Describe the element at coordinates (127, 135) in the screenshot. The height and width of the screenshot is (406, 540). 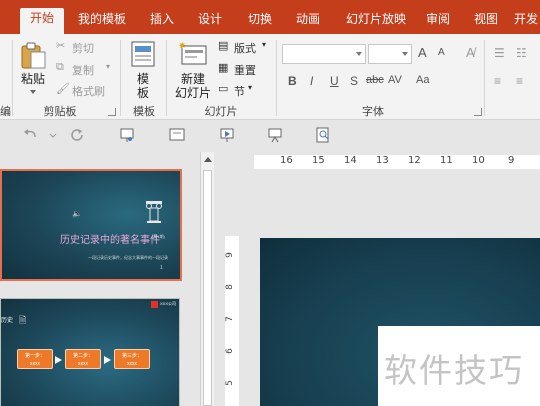
I see `from-start-icon` at that location.